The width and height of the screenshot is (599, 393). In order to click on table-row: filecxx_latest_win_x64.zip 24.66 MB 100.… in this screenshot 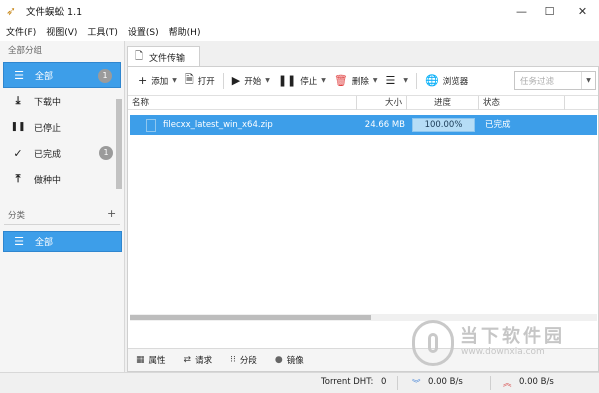, I will do `click(363, 125)`.